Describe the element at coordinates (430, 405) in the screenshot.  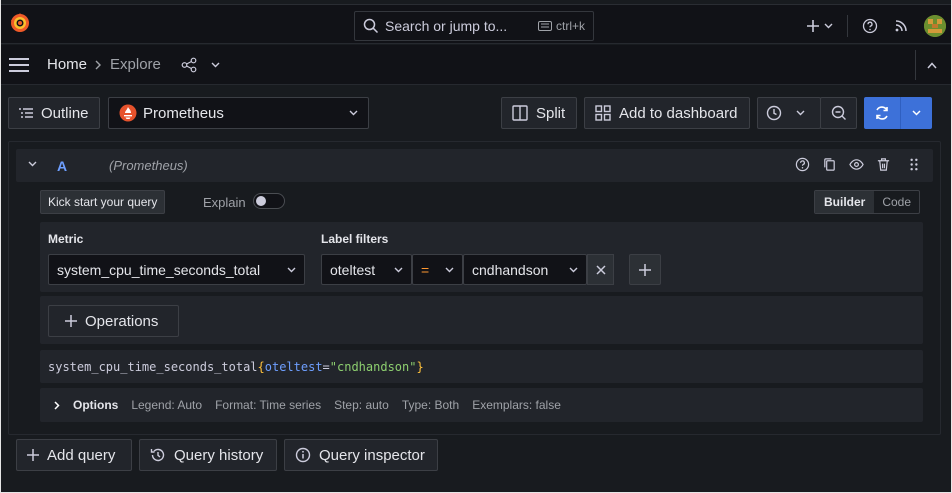
I see `option-type: Type: Both` at that location.